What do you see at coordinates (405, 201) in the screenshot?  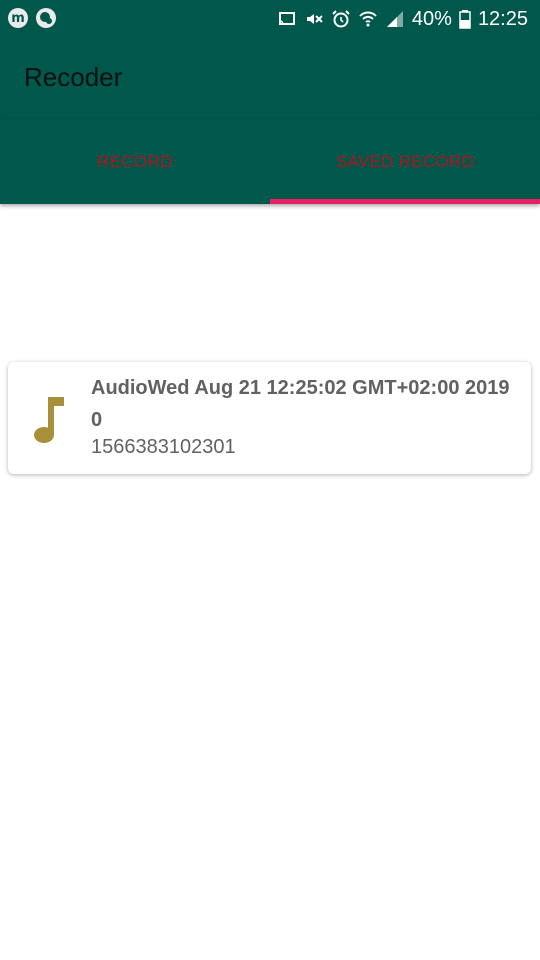 I see `tab-indicator` at bounding box center [405, 201].